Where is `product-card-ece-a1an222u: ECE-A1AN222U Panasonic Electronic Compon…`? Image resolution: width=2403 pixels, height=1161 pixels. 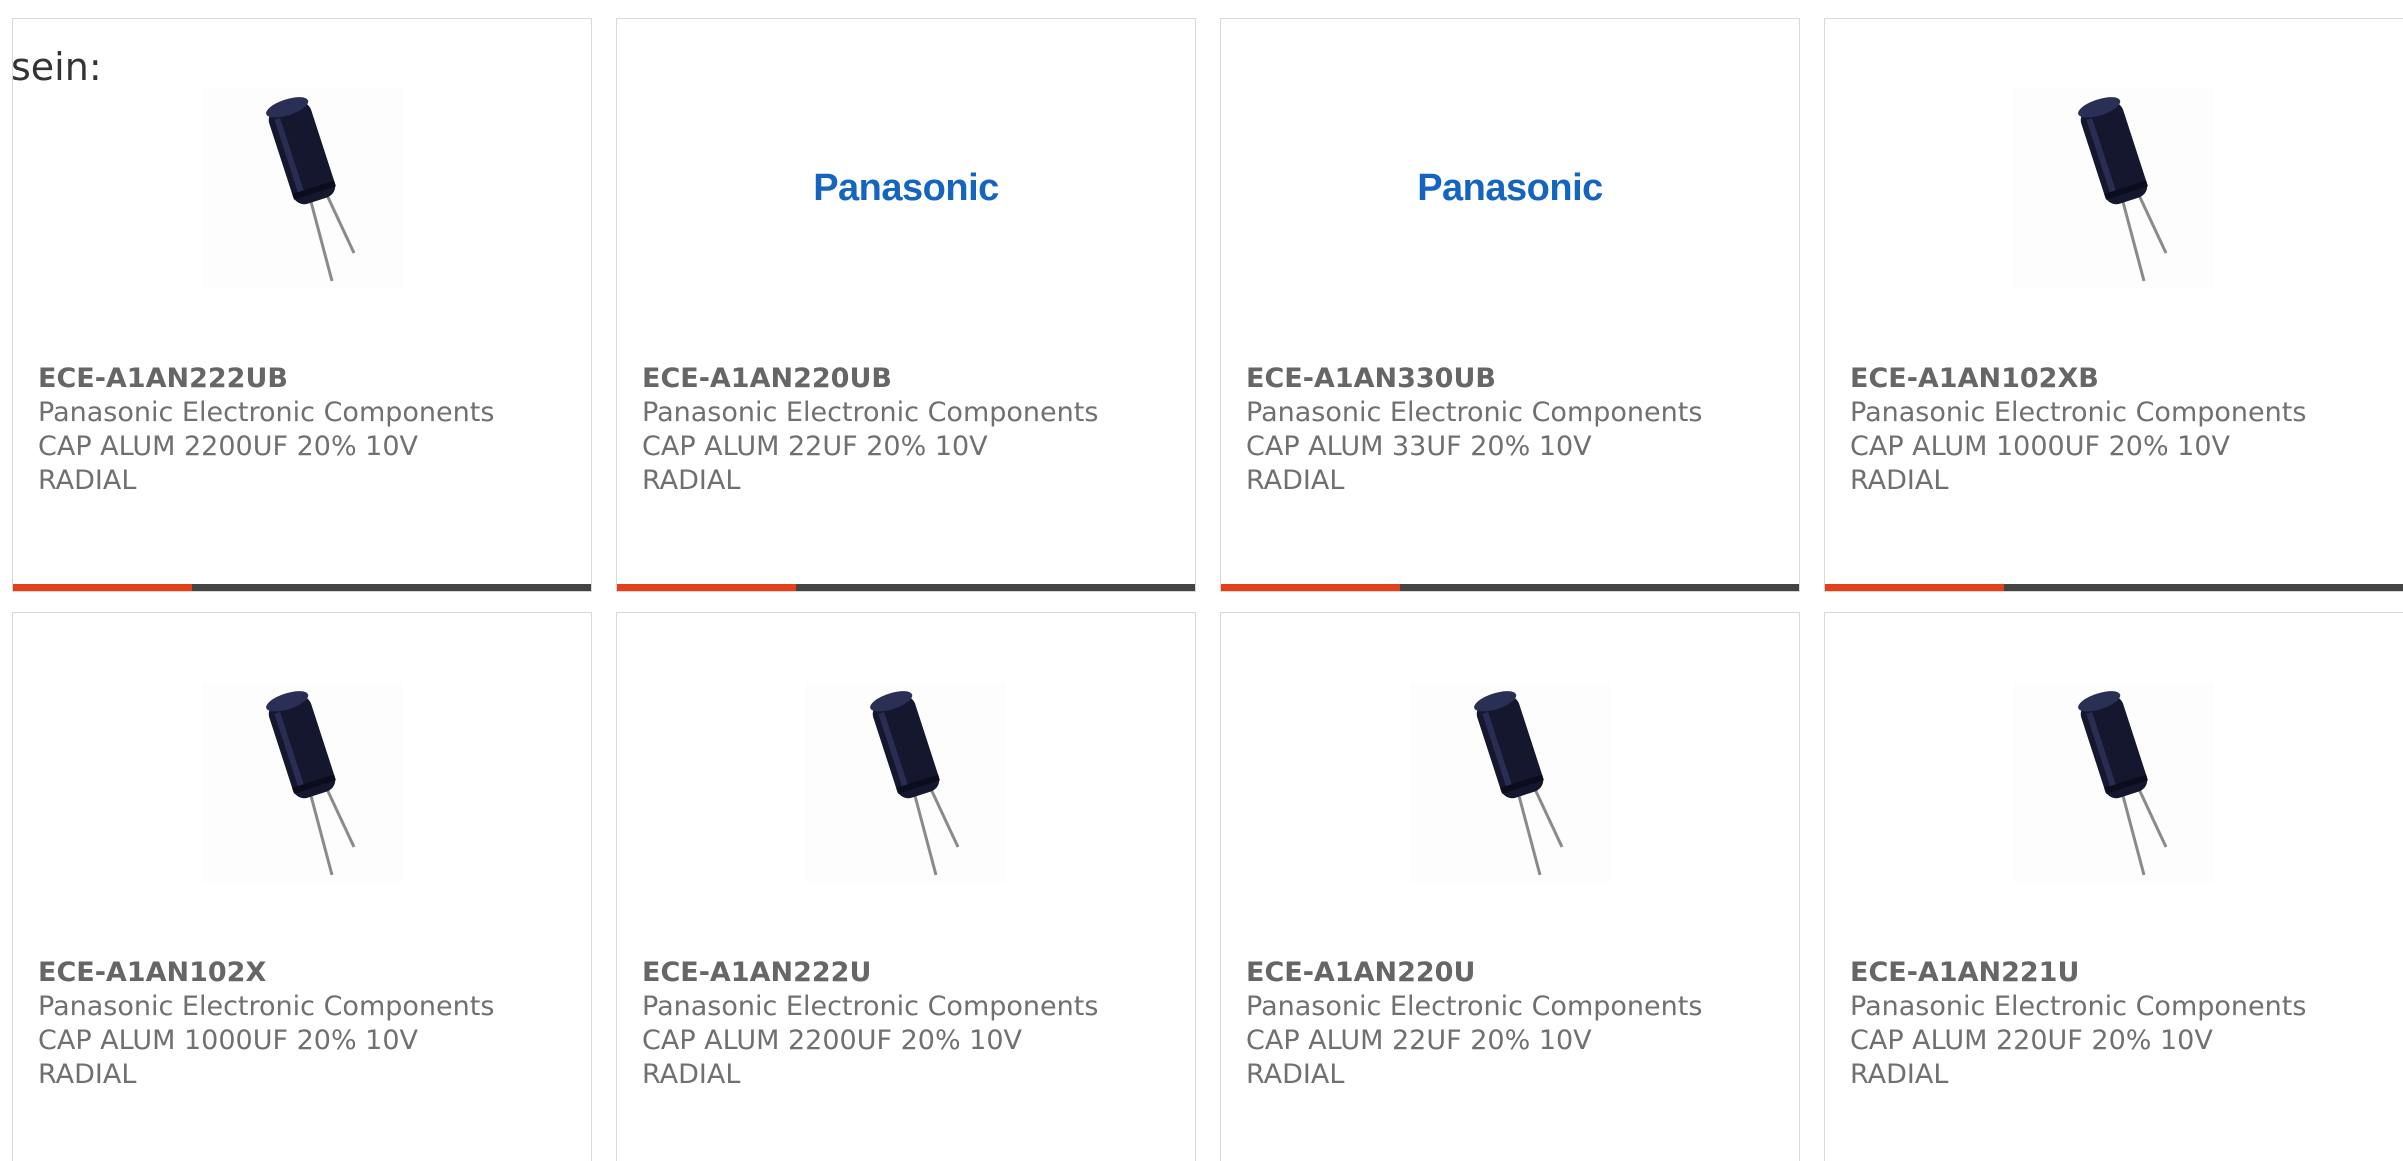 product-card-ece-a1an222u: ECE-A1AN222U Panasonic Electronic Compon… is located at coordinates (906, 886).